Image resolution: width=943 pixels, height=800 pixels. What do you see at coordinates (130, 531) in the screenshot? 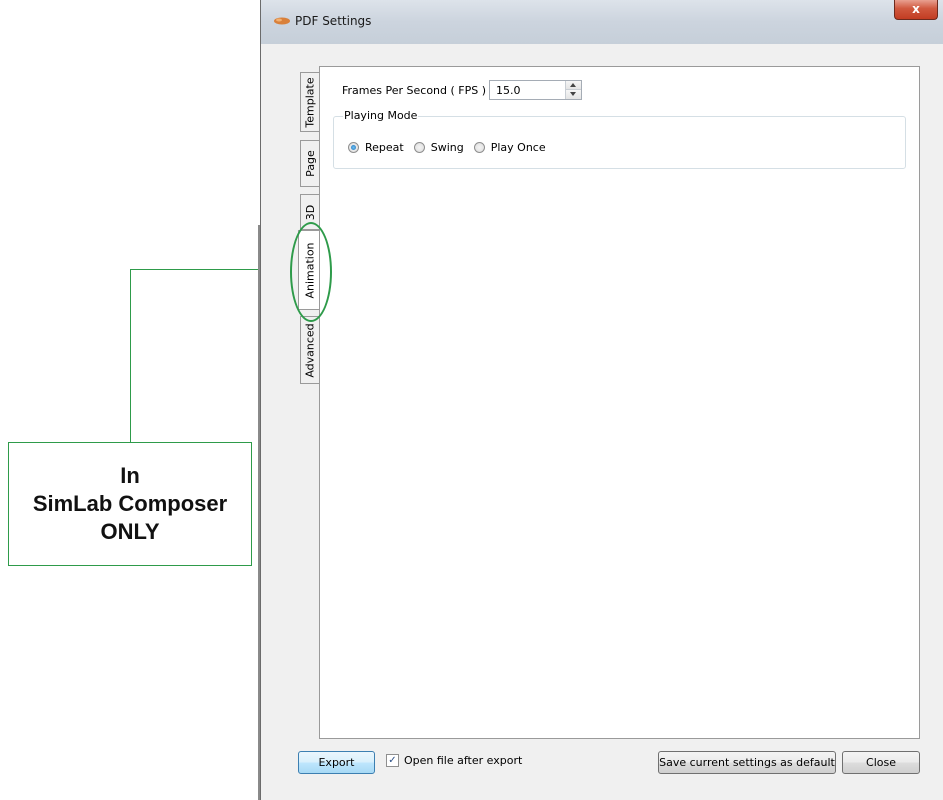
I see `callout-line-3: ONLY` at bounding box center [130, 531].